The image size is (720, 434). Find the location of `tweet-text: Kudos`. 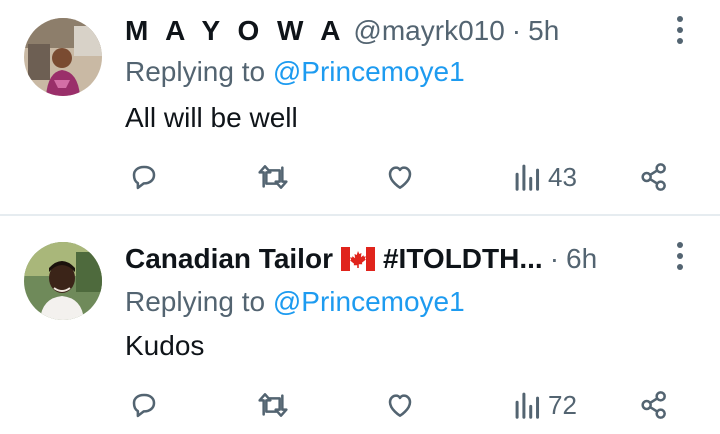

tweet-text: Kudos is located at coordinates (165, 345).